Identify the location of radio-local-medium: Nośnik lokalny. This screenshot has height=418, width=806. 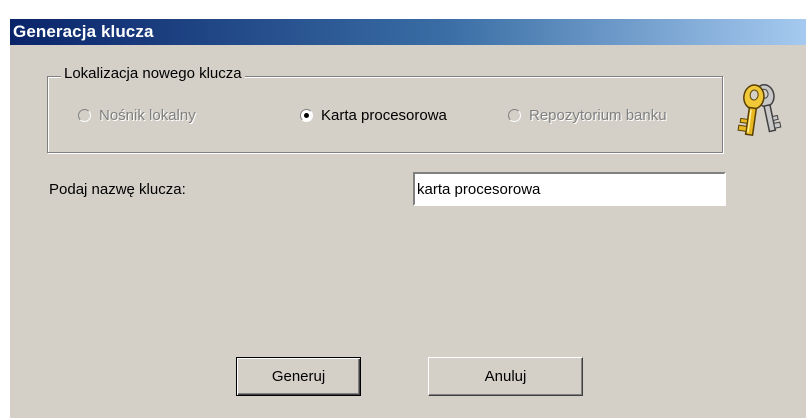
(137, 115).